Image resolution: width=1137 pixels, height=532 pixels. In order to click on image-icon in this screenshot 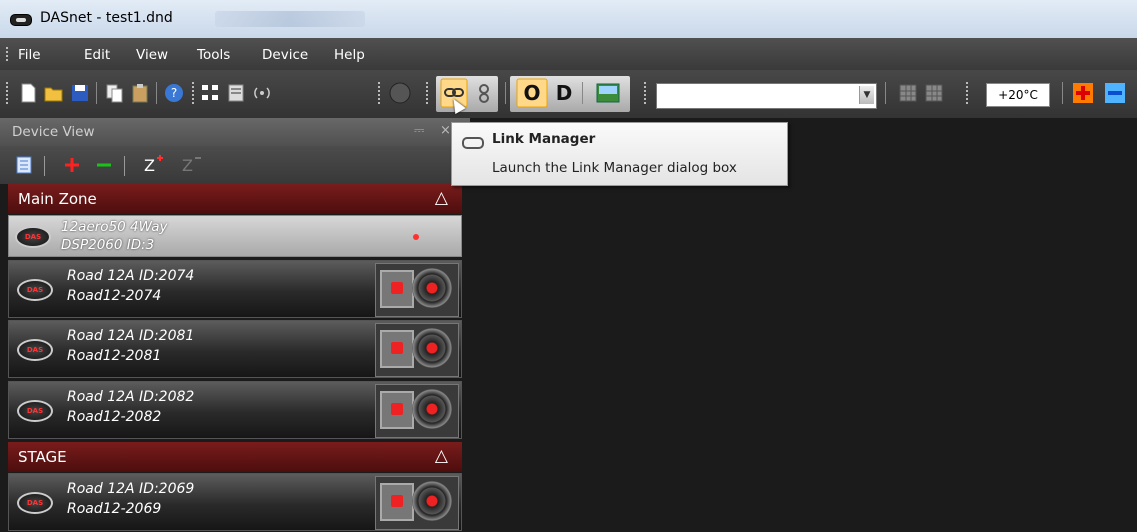, I will do `click(608, 93)`.